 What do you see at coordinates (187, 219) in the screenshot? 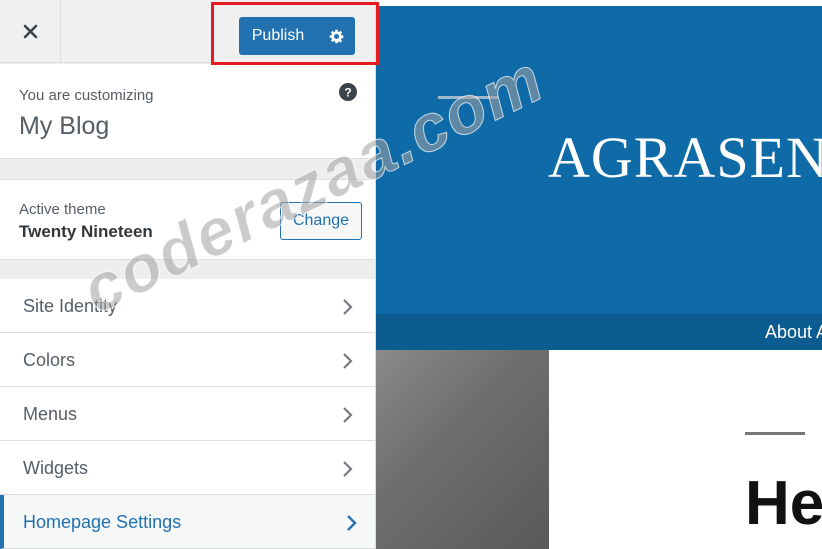
I see `active-theme-section: Active theme Twenty Nineteen Change` at bounding box center [187, 219].